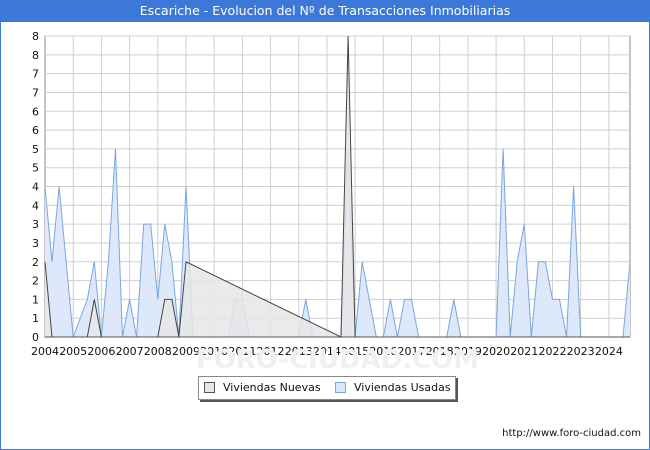 The image size is (650, 450). Describe the element at coordinates (130, 351) in the screenshot. I see `x-tick-label: 2007` at that location.